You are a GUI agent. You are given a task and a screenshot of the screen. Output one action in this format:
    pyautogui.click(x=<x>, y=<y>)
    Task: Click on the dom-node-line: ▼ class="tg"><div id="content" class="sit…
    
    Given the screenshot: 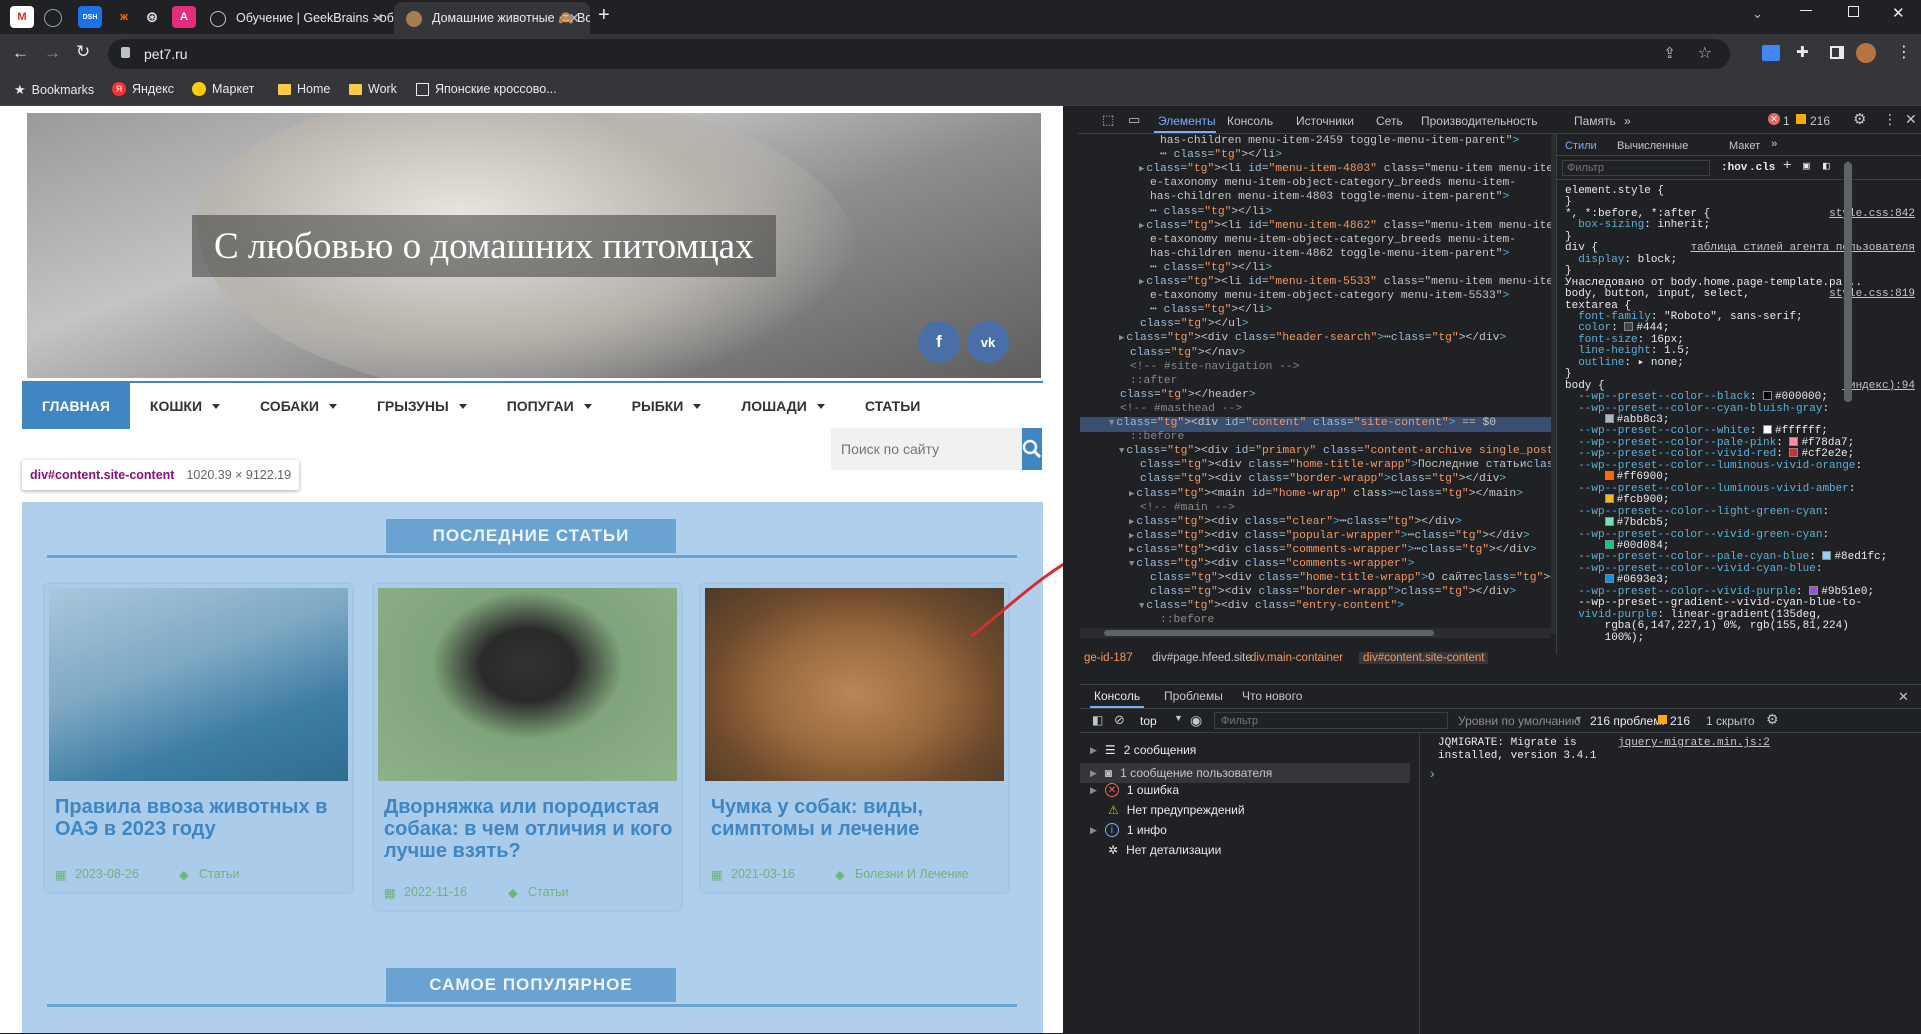 What is the action you would take?
    pyautogui.click(x=1302, y=423)
    